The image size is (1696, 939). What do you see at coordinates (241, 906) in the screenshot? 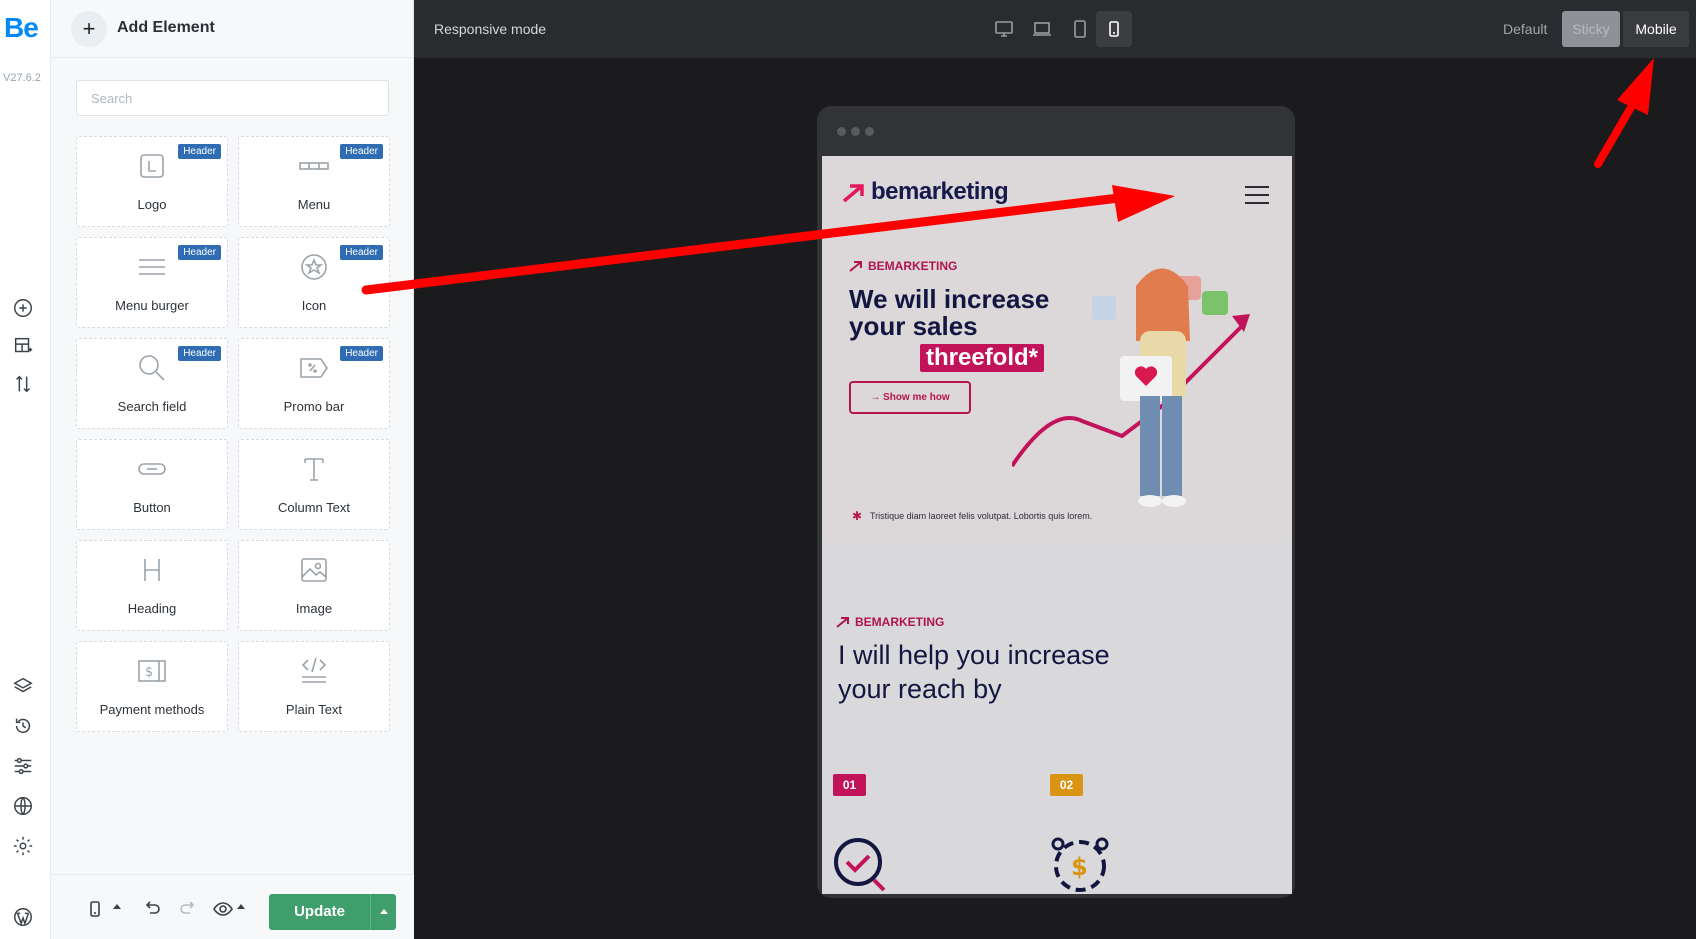
I see `preview-caret-icon` at bounding box center [241, 906].